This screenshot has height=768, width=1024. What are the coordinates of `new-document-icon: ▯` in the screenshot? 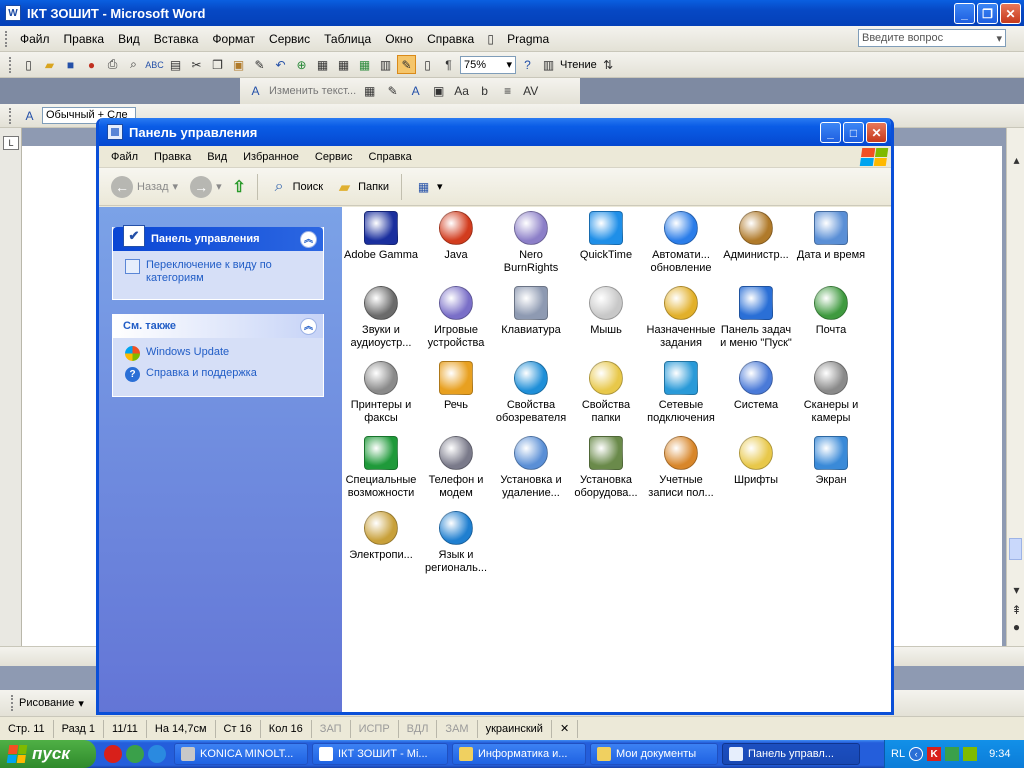 It's located at (28, 64).